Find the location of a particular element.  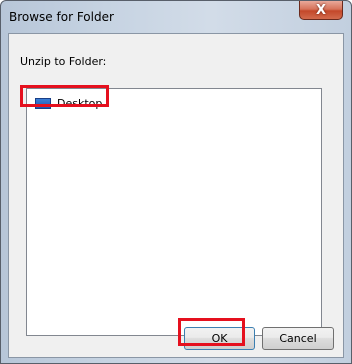

cancel-button: Cancel is located at coordinates (298, 338).